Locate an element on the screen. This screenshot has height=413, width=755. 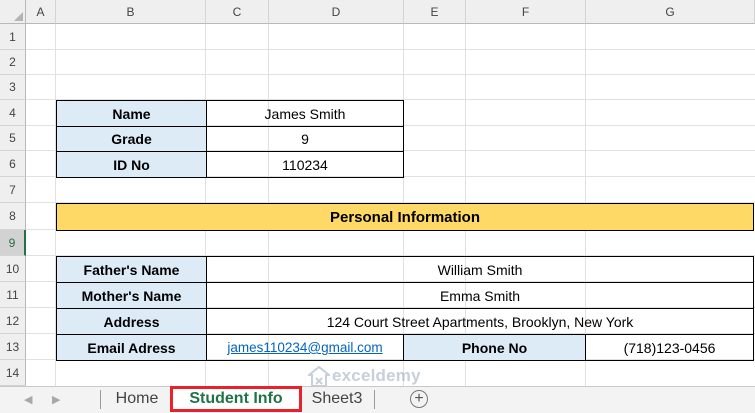
row-header-7: 7 is located at coordinates (13, 190).